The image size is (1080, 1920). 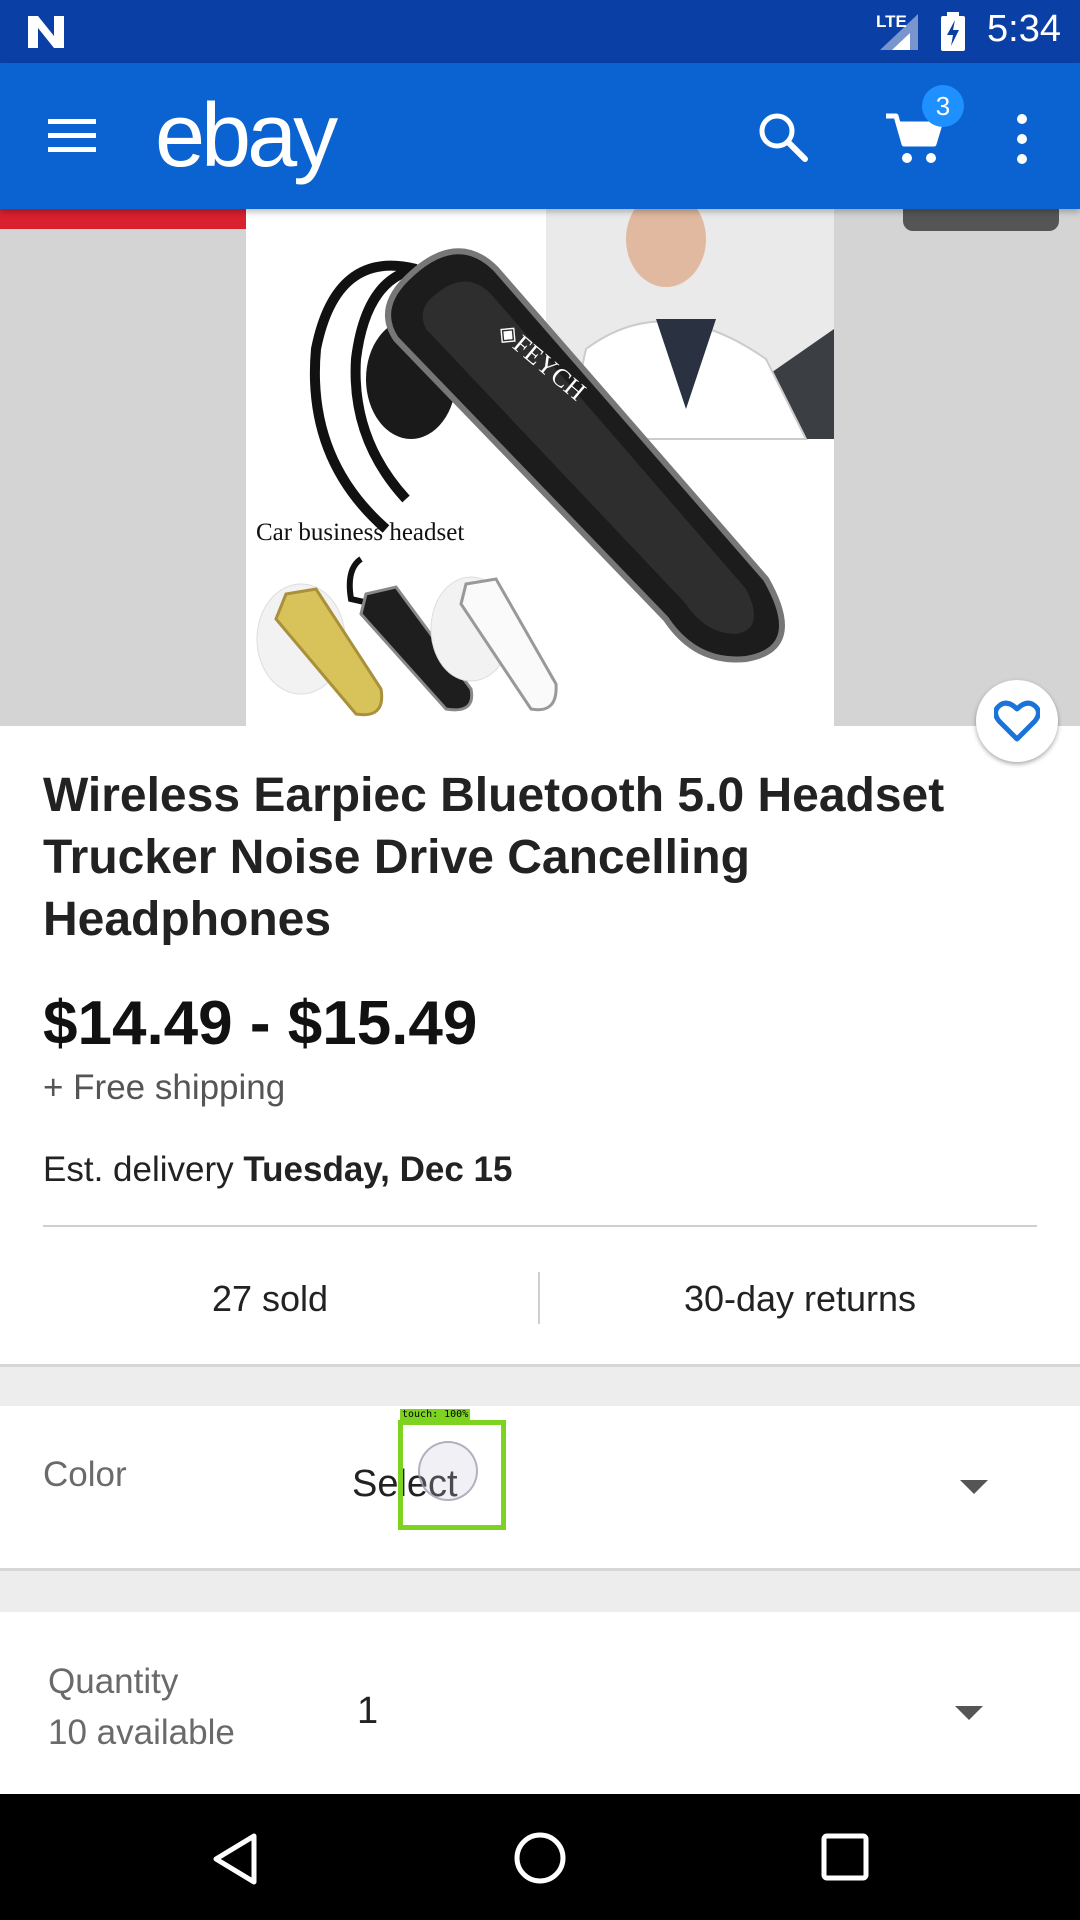 What do you see at coordinates (783, 137) in the screenshot?
I see `search-icon` at bounding box center [783, 137].